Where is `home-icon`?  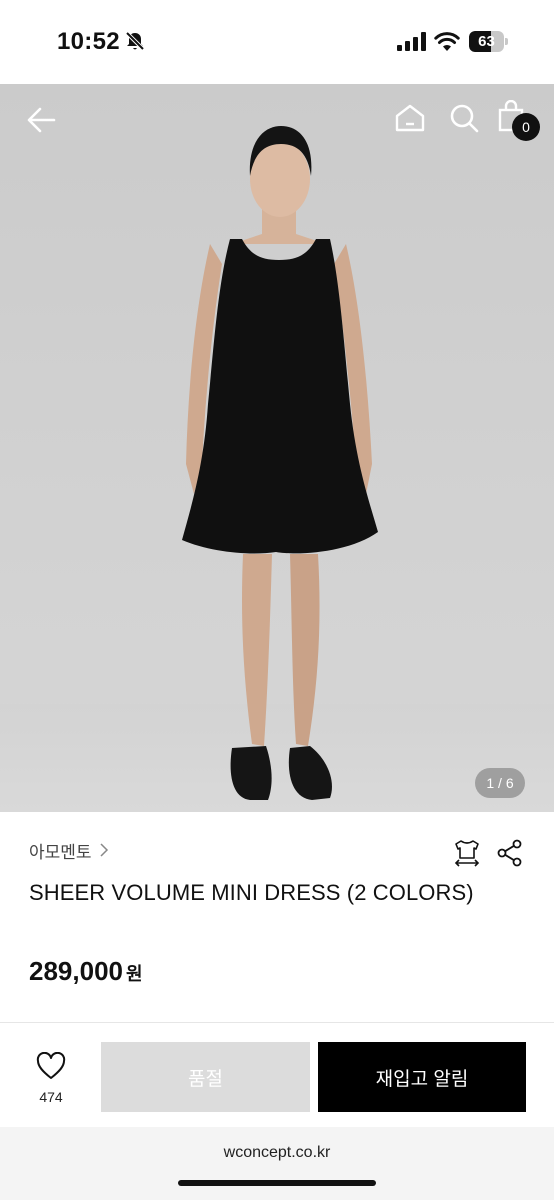
home-icon is located at coordinates (410, 118).